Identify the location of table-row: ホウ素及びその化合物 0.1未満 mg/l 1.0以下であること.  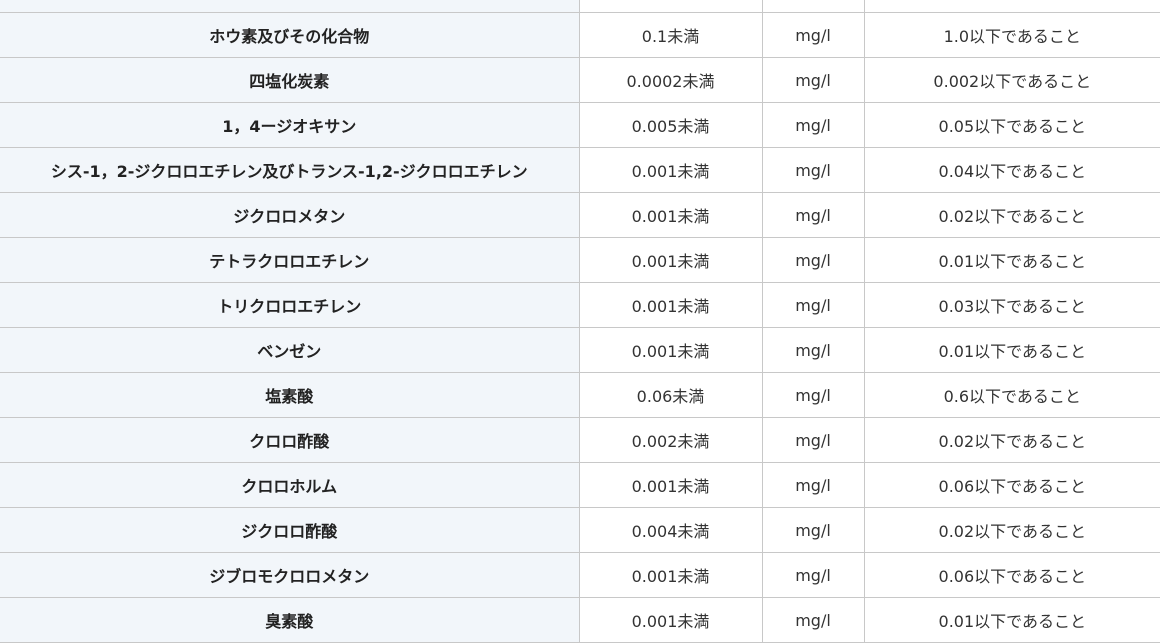
(580, 35).